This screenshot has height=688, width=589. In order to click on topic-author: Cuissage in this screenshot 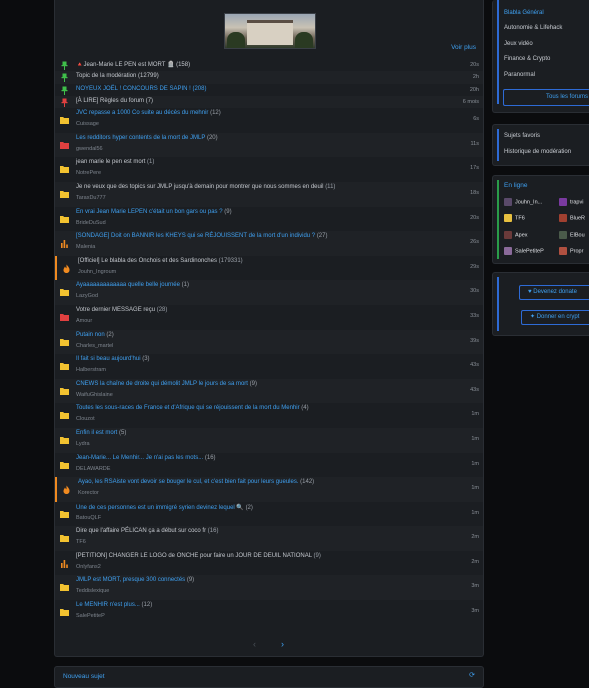, I will do `click(87, 124)`.